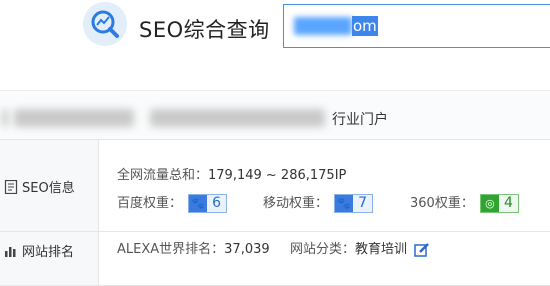 Image resolution: width=550 pixels, height=286 pixels. I want to click on chart-magnifier-icon, so click(105, 24).